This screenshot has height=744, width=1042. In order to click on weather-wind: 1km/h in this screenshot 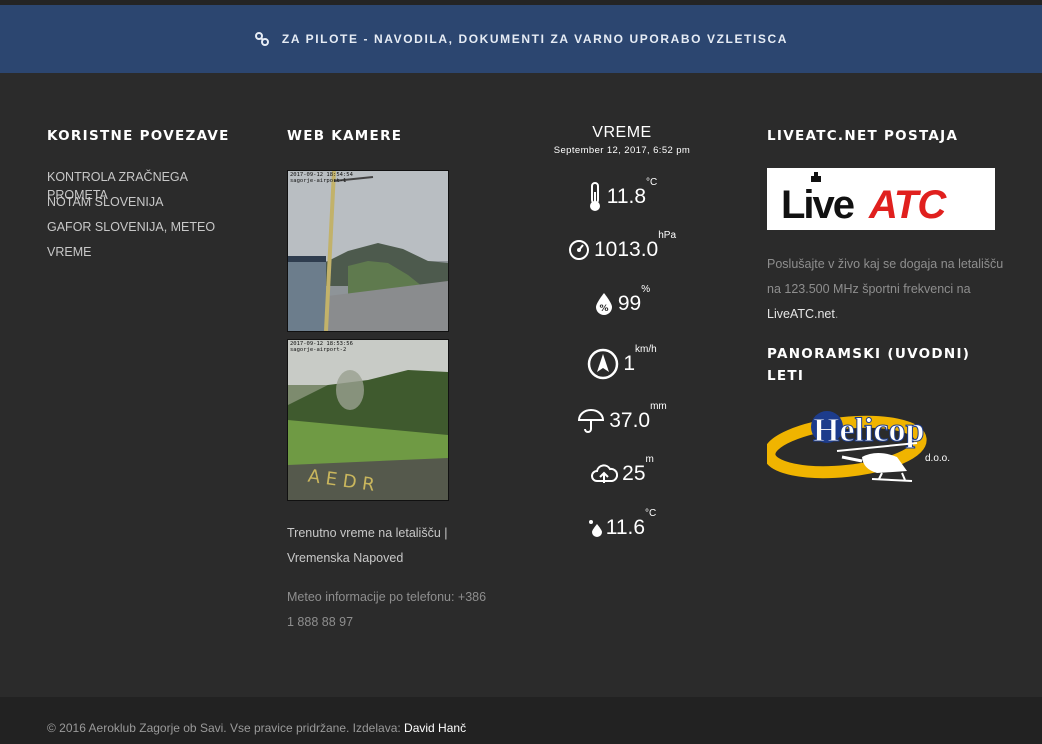, I will do `click(622, 362)`.